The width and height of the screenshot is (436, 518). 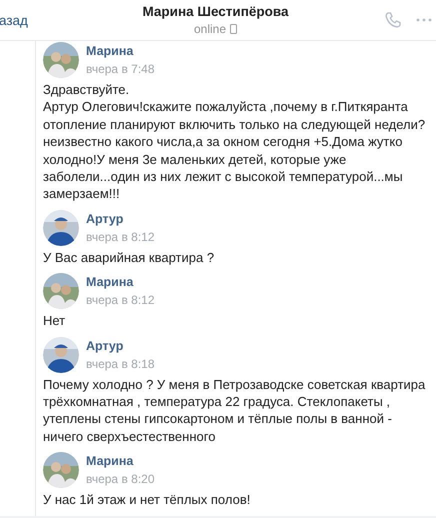 What do you see at coordinates (215, 11) in the screenshot?
I see `chat-title: Марина Шестипёрова` at bounding box center [215, 11].